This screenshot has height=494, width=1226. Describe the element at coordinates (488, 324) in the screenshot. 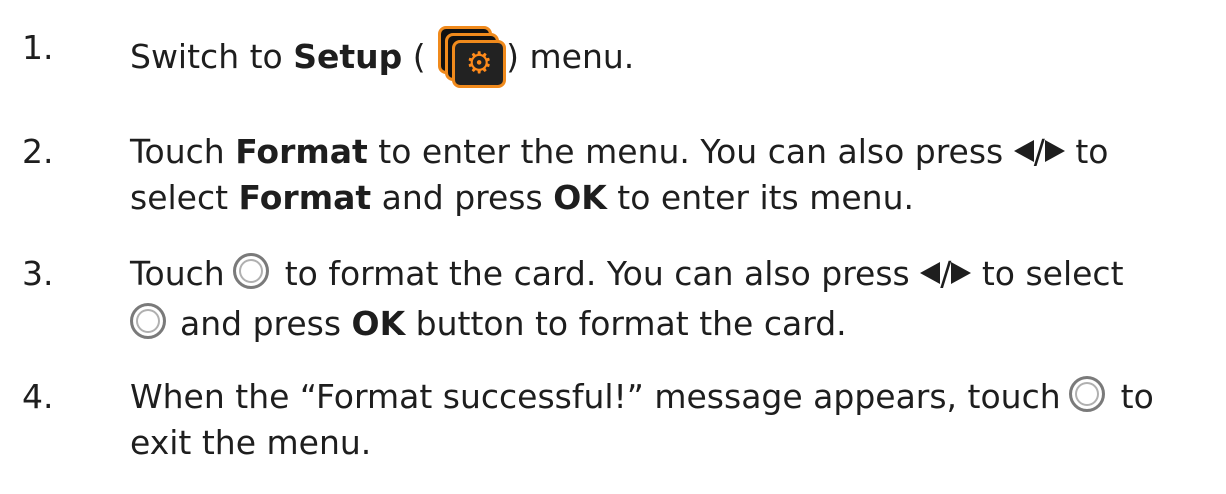

I see `step-3-line-2: and press OK button to format the card.` at that location.